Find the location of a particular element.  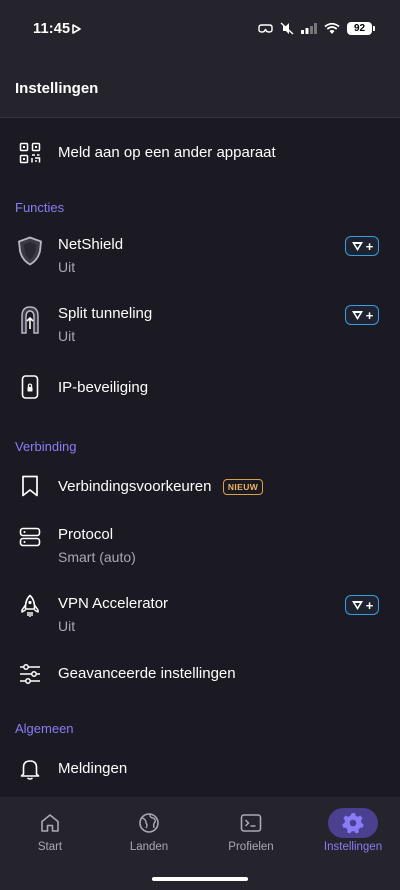

status-icons: 92 is located at coordinates (316, 28).